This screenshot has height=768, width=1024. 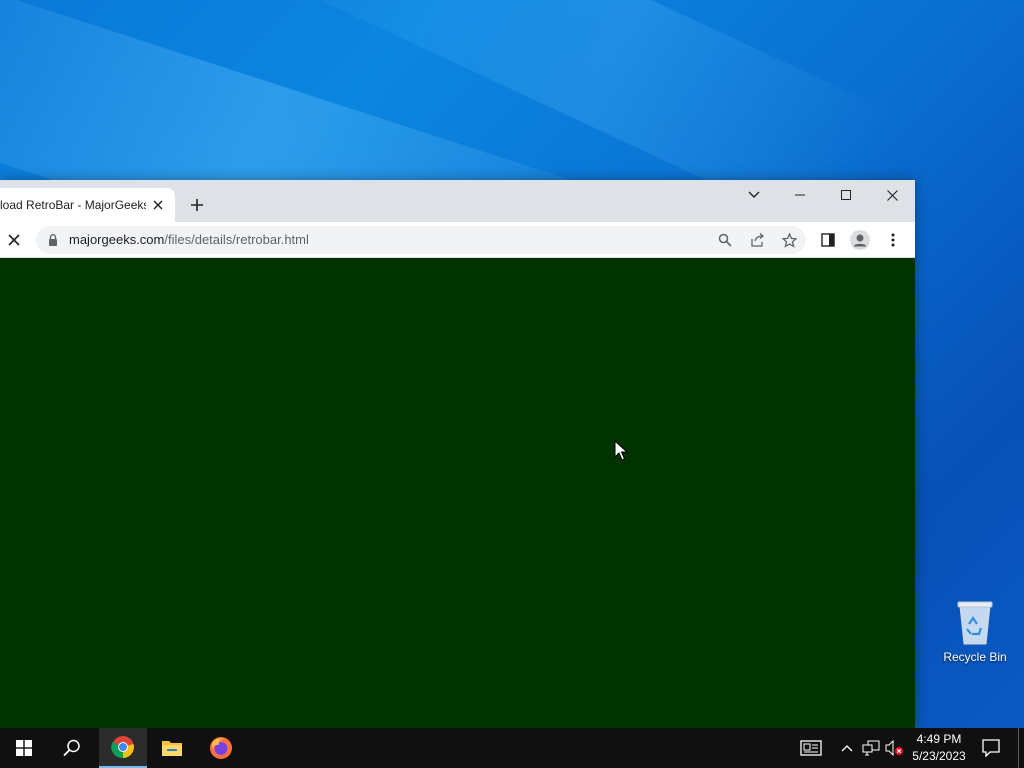 I want to click on clock-time: 4:49 PM, so click(x=939, y=739).